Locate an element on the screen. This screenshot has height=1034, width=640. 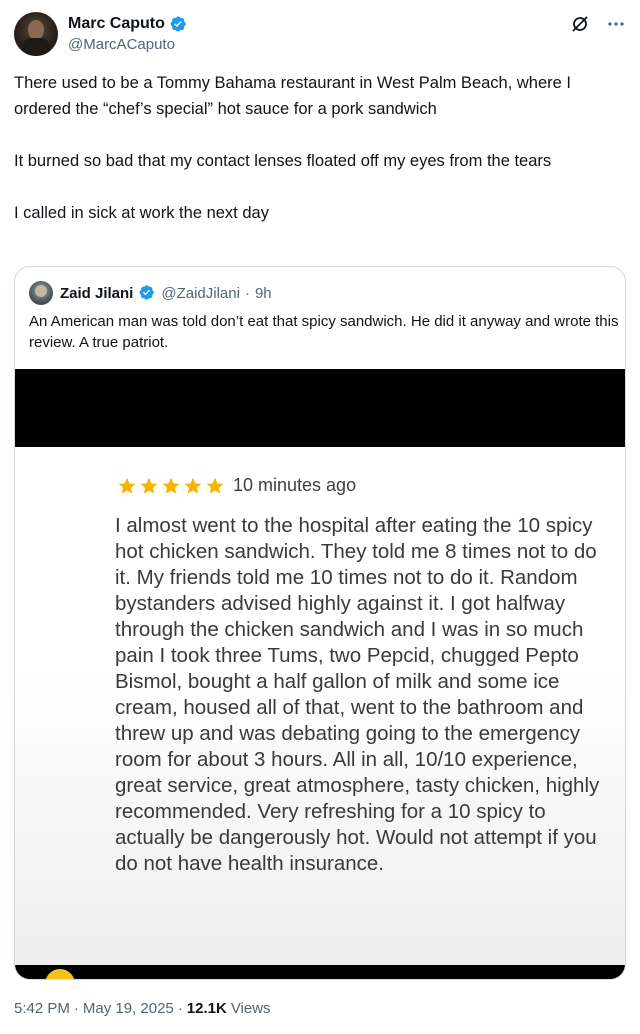
author-handle: @MarcACaputo is located at coordinates (127, 44).